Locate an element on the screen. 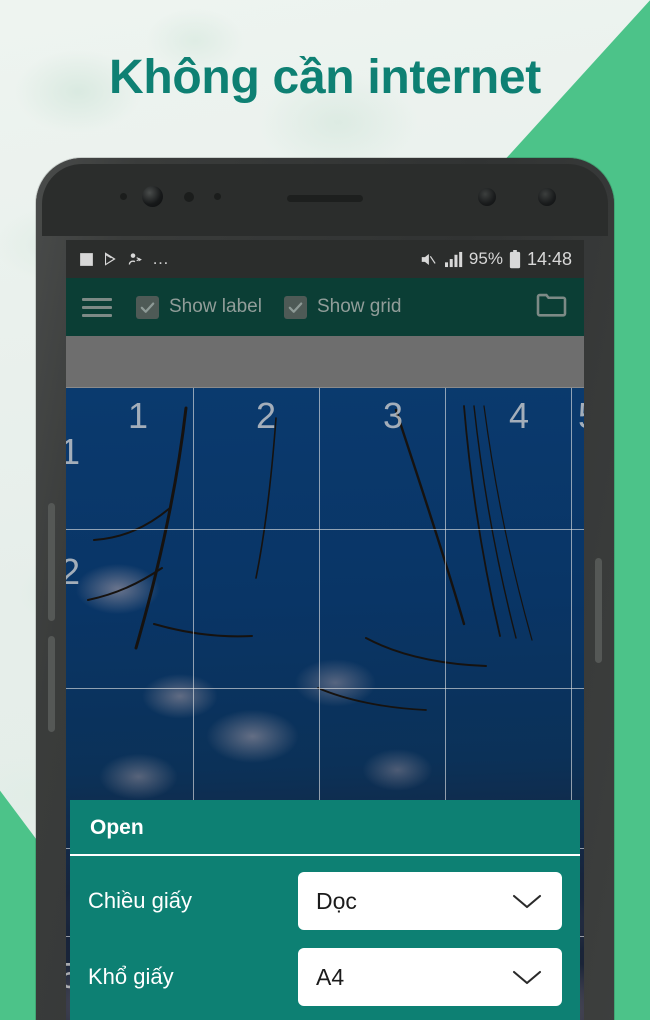 Image resolution: width=650 pixels, height=1020 pixels. contact-share-icon is located at coordinates (135, 259).